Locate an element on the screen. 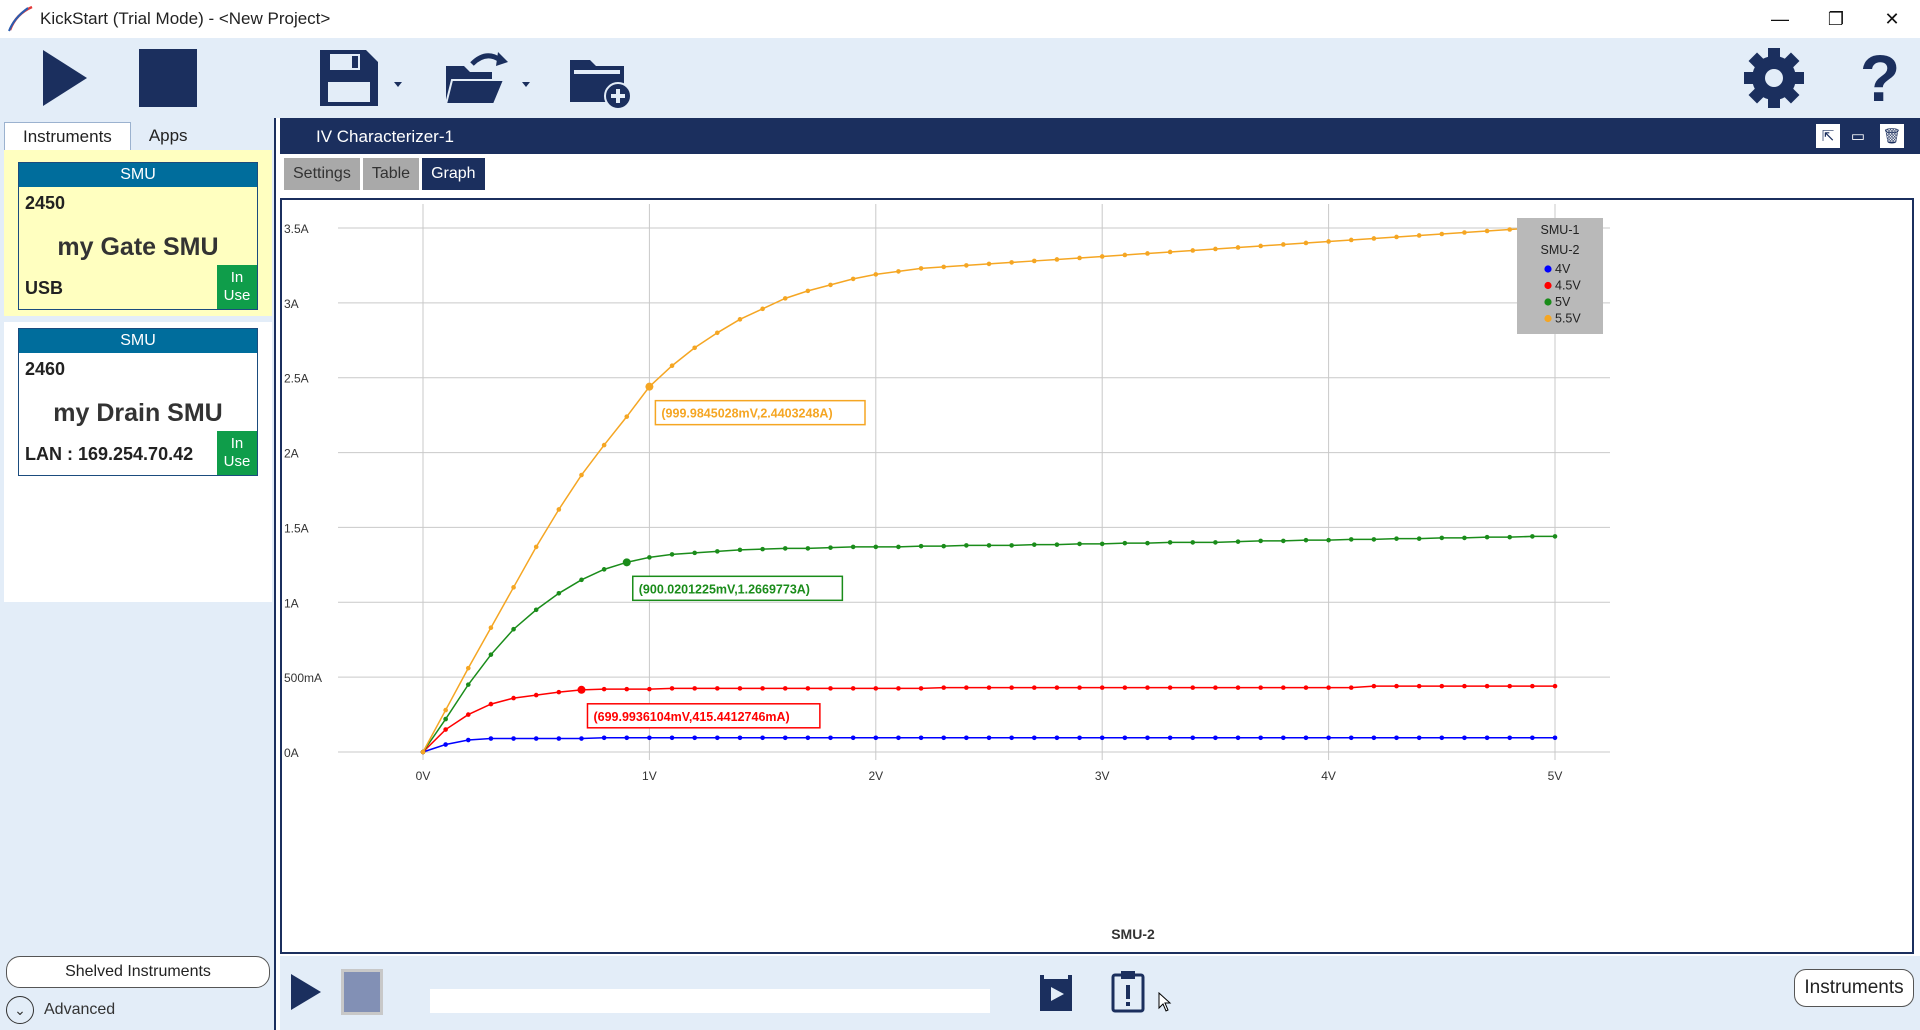  chart-legend: SMU-1 SMU-2 4V 4.5V 5V 5.5V is located at coordinates (1560, 276).